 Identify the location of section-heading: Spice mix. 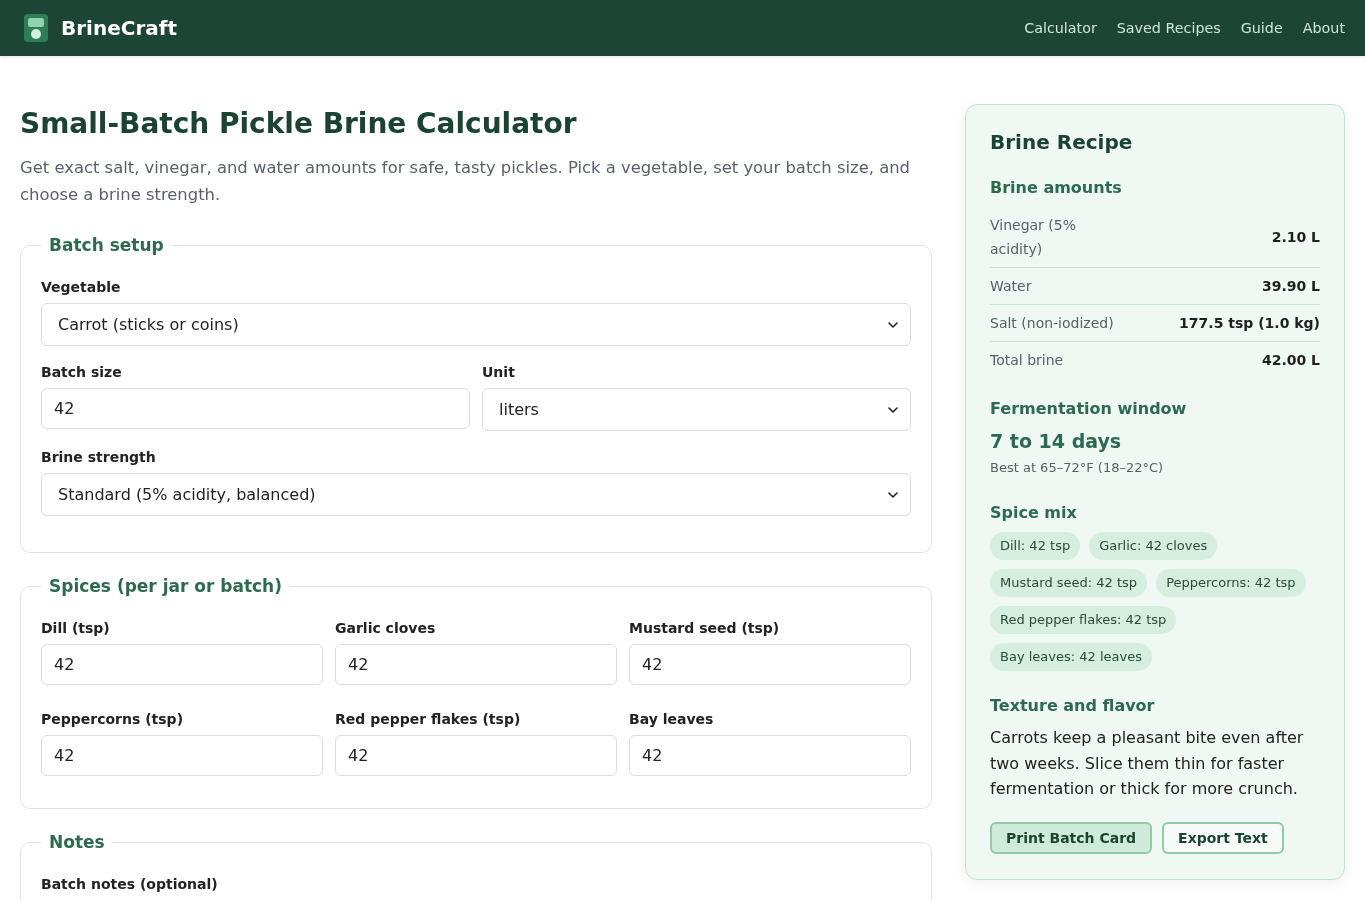
(1034, 513).